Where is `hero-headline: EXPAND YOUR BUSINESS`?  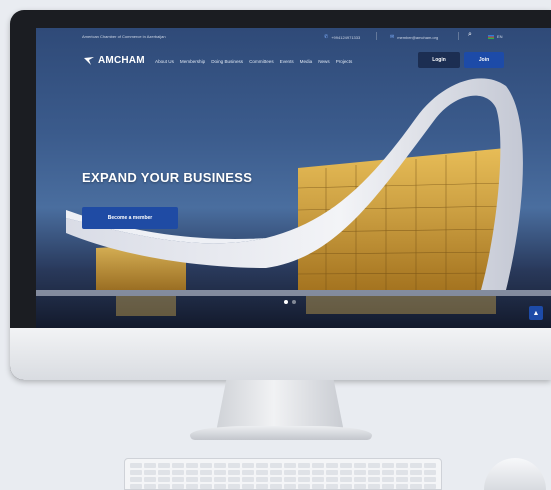
hero-headline: EXPAND YOUR BUSINESS is located at coordinates (167, 177).